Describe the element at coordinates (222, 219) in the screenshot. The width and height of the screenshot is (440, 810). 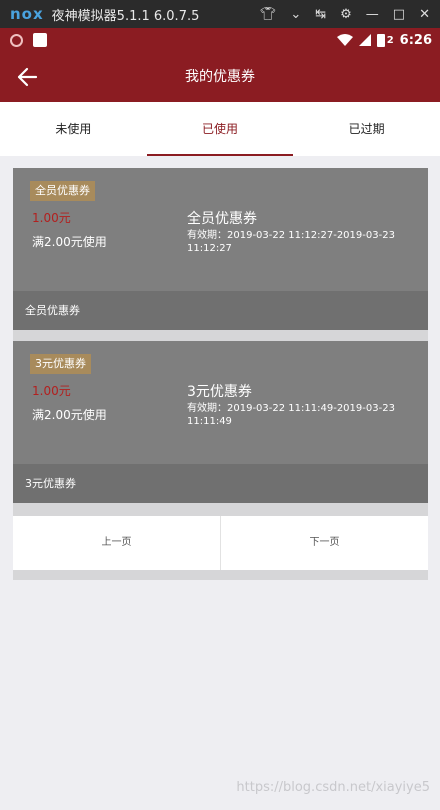
I see `coupon-name: 全员优惠券` at that location.